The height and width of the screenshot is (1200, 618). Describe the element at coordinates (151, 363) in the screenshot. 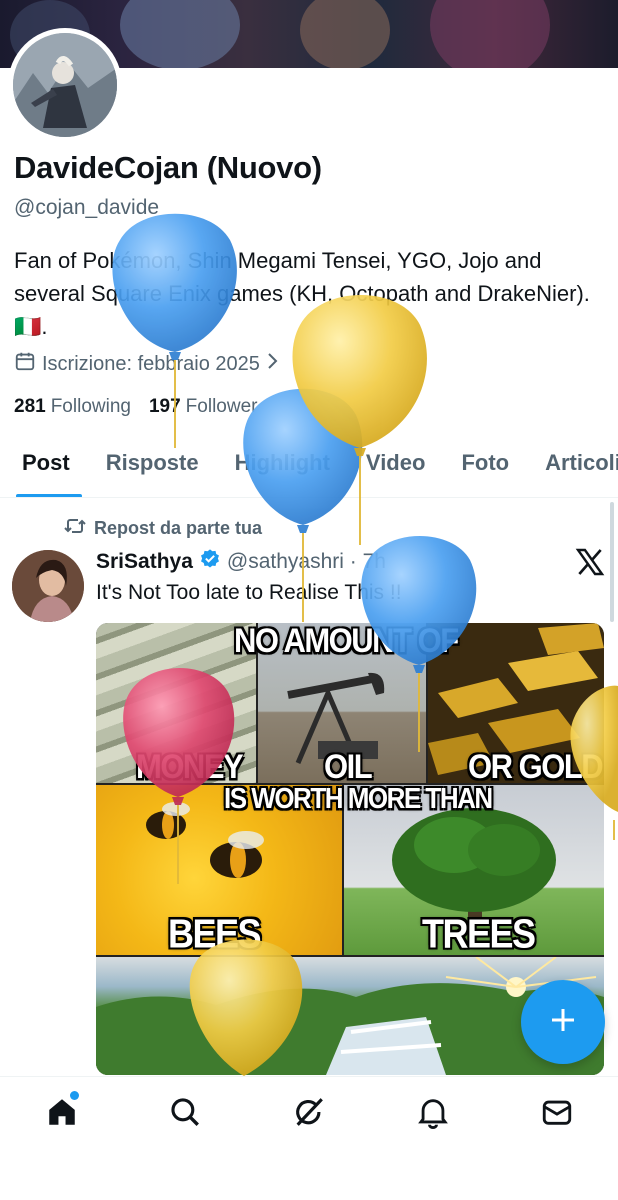

I see `join-date-label: Iscrizione: febbraio 2025` at that location.